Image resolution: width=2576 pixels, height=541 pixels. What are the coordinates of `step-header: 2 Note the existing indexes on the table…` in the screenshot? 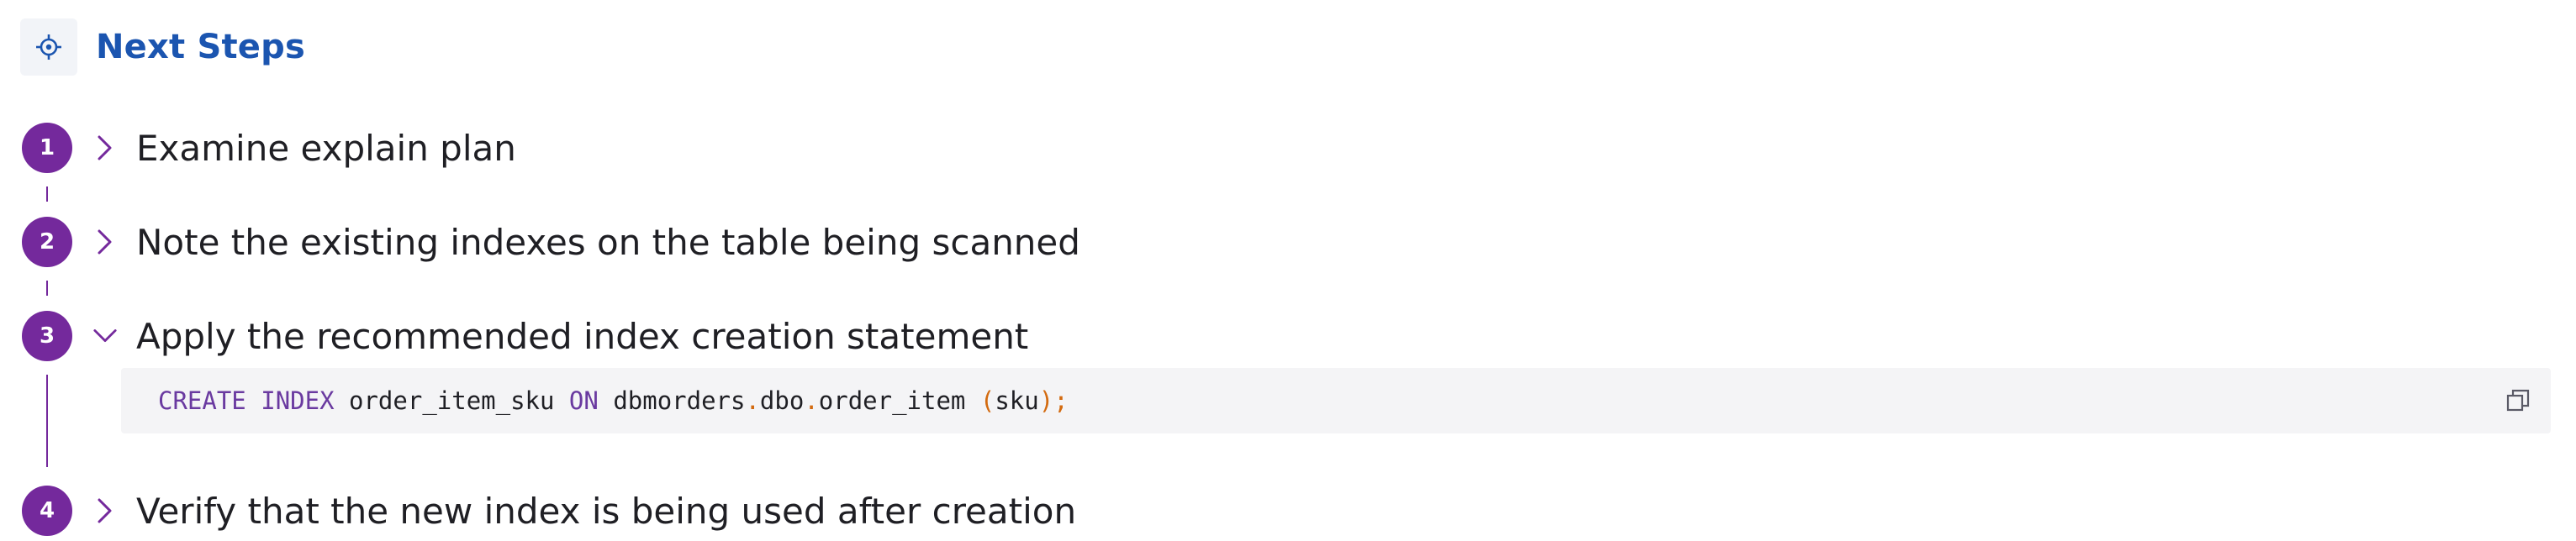 It's located at (1291, 242).